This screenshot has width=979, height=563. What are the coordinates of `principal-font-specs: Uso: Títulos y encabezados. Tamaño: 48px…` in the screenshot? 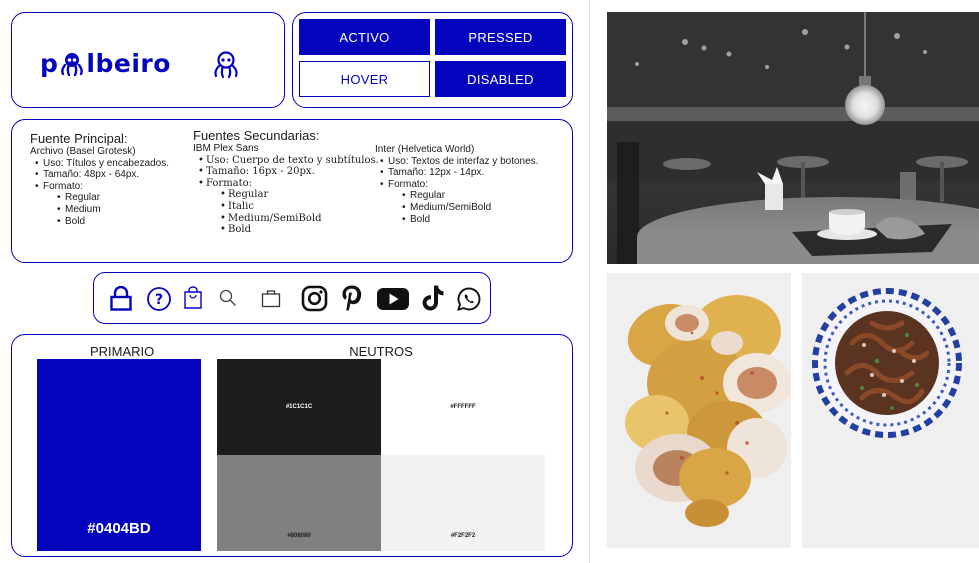 It's located at (110, 193).